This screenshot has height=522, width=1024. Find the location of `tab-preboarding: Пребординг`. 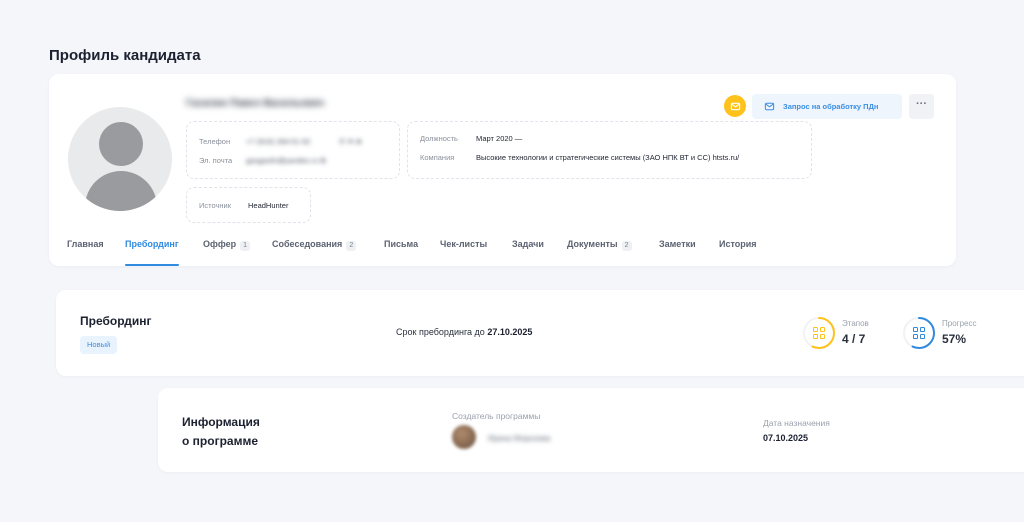

tab-preboarding: Пребординг is located at coordinates (152, 250).